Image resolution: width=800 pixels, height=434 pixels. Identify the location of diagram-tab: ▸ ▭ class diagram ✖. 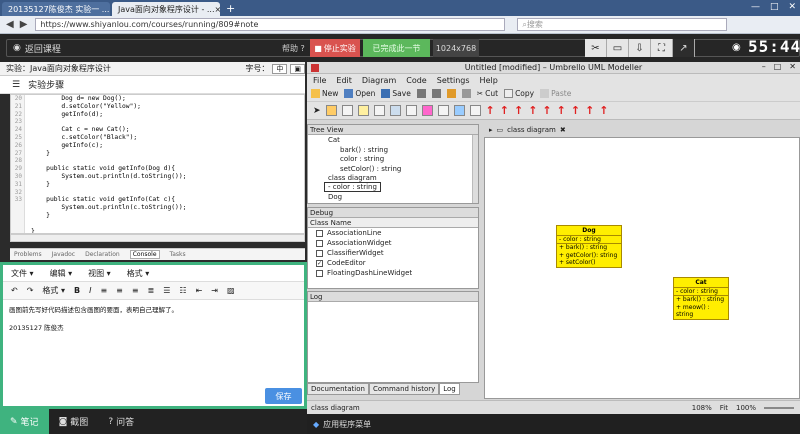
(525, 130).